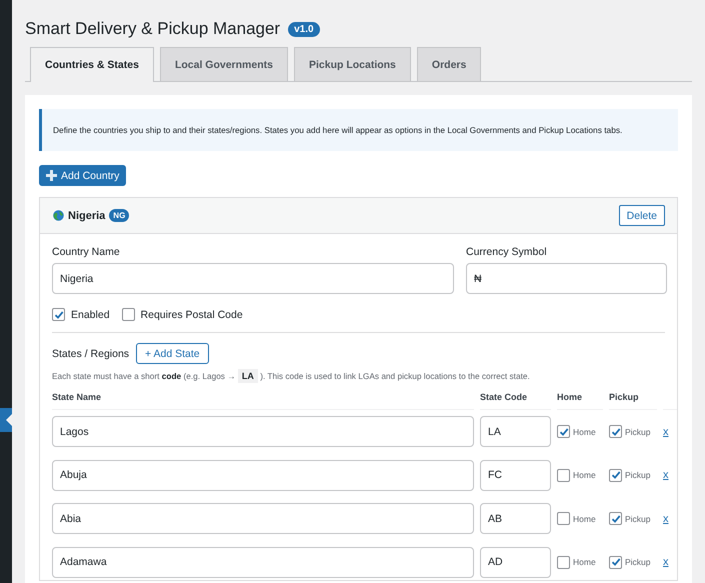 The height and width of the screenshot is (583, 705). I want to click on input-field: ₦, so click(566, 278).